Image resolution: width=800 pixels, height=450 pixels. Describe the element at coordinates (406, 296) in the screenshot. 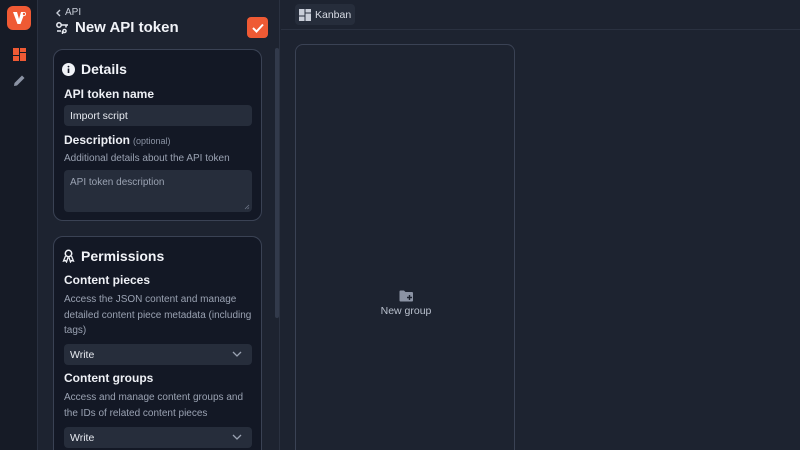

I see `folder-add-icon` at that location.